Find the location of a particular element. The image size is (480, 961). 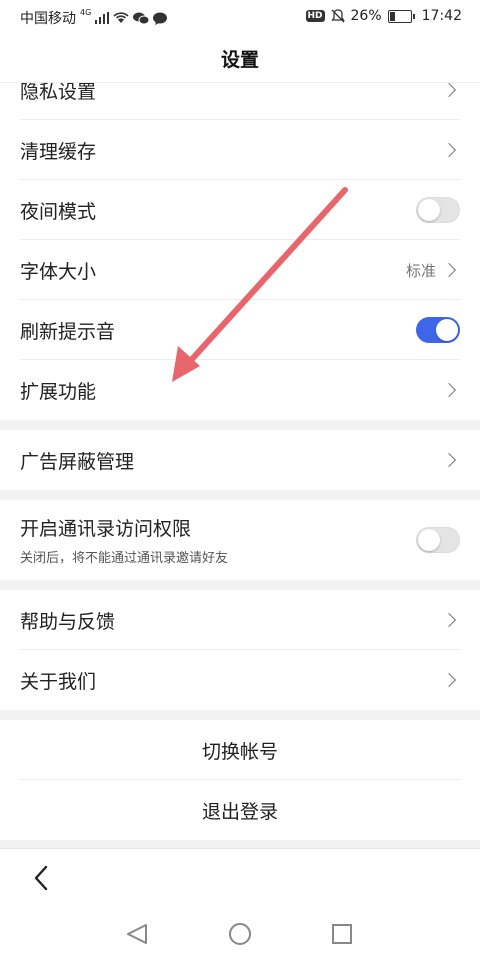

settings-row-clear-cache: 清理缓存 is located at coordinates (240, 150).